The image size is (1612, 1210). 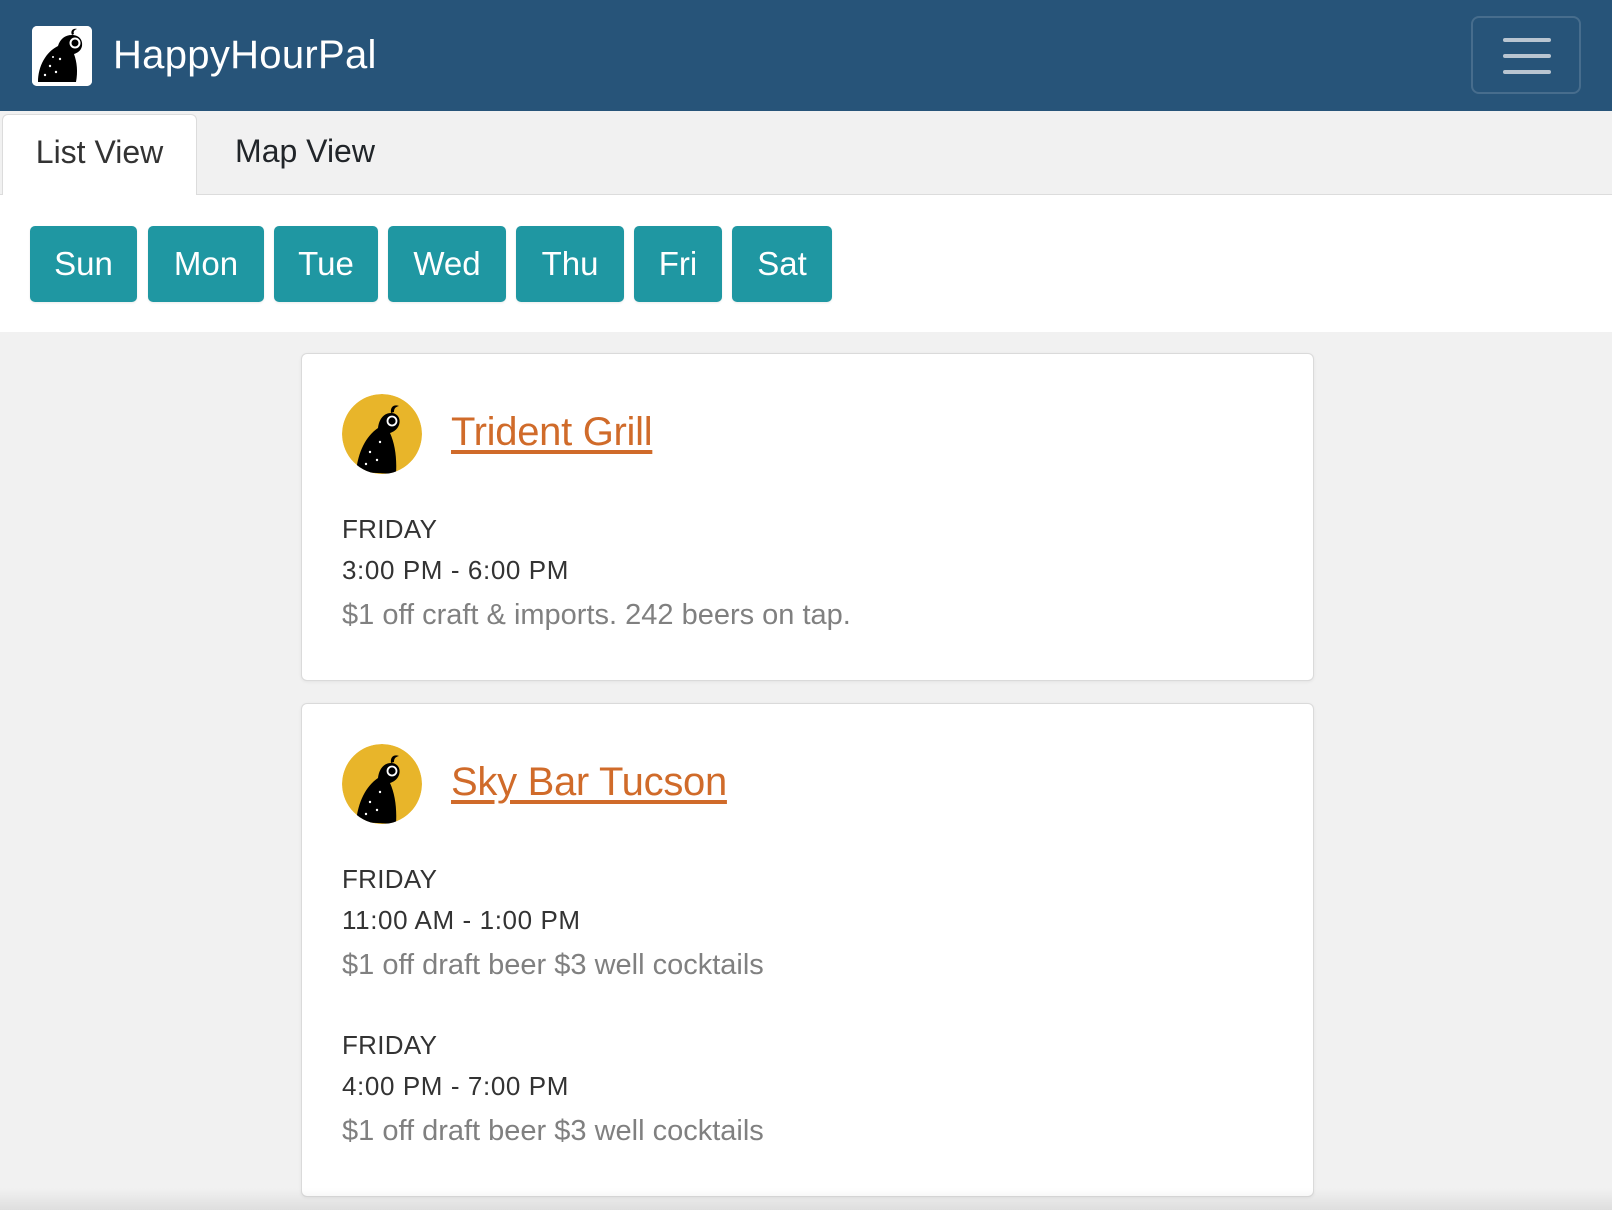 What do you see at coordinates (552, 432) in the screenshot?
I see `venue-name-link: Trident Grill` at bounding box center [552, 432].